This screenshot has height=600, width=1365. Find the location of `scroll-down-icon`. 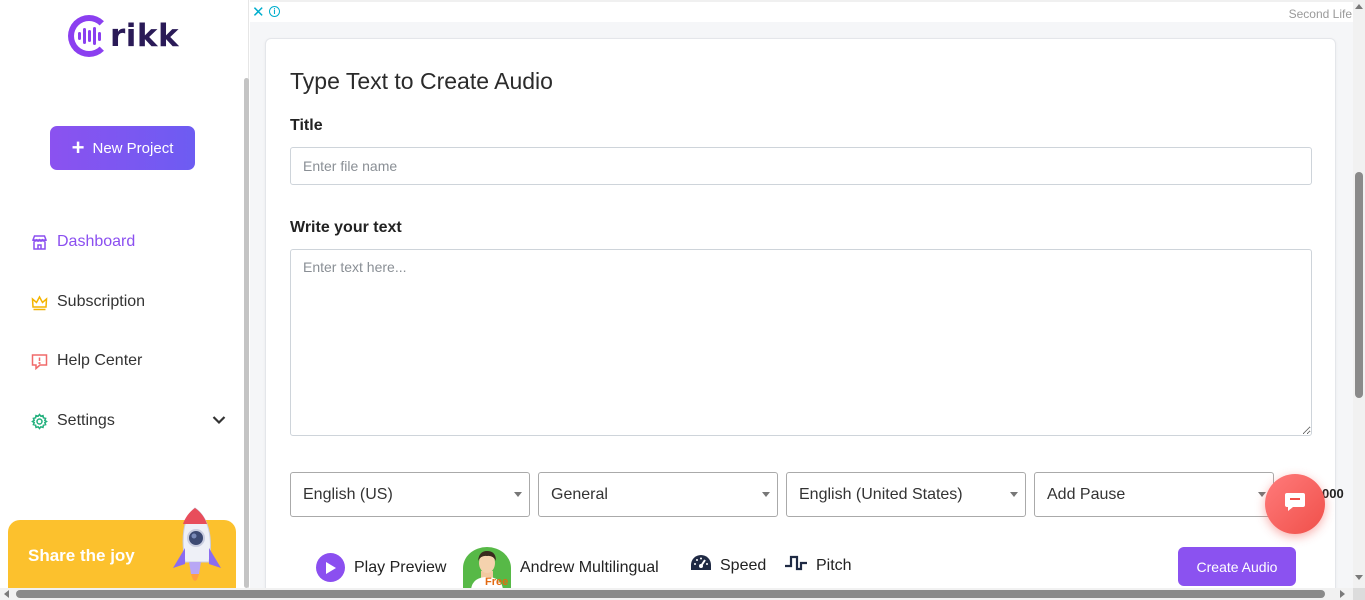

scroll-down-icon is located at coordinates (1359, 577).